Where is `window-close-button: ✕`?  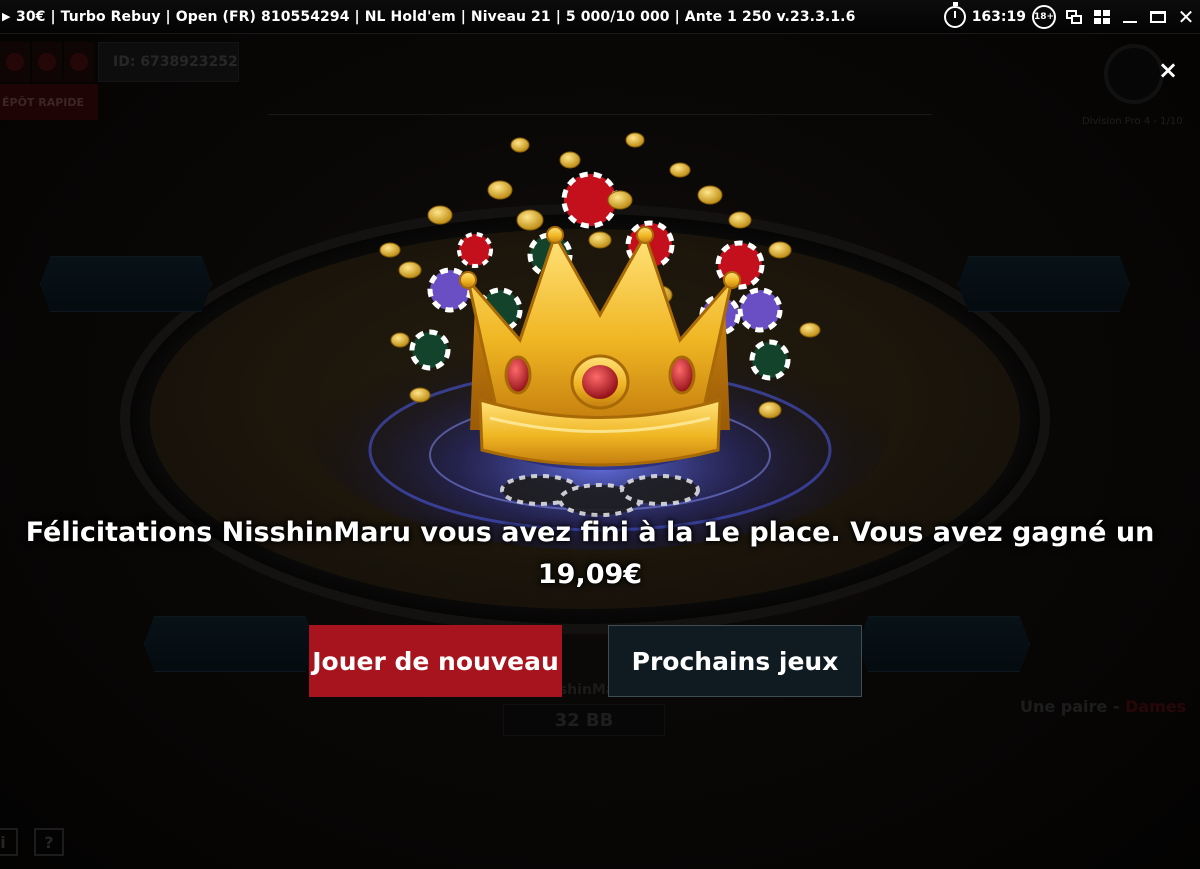
window-close-button: ✕ is located at coordinates (1186, 17).